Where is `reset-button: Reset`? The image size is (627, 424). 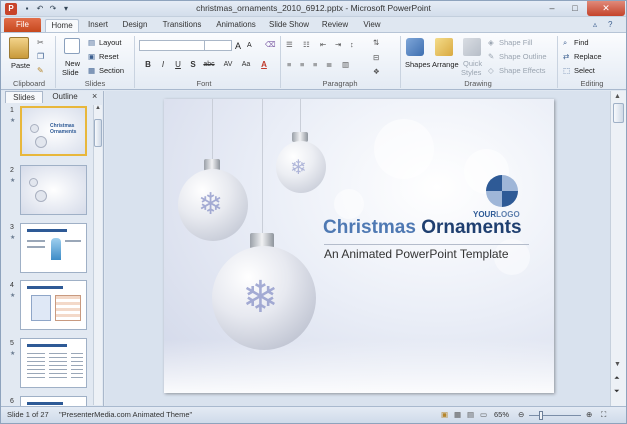
reset-button: Reset is located at coordinates (109, 56).